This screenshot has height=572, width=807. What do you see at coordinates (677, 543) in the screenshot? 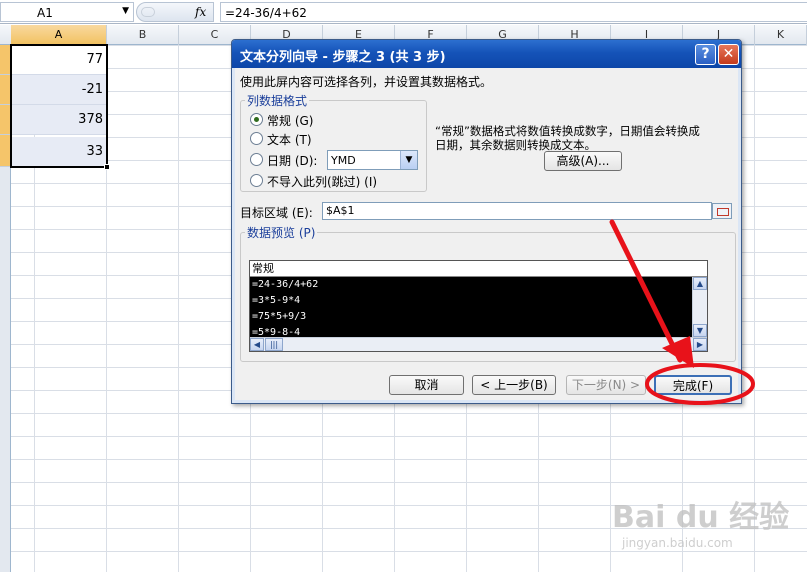
I see `watermark-site: jingyan.baidu.com` at bounding box center [677, 543].